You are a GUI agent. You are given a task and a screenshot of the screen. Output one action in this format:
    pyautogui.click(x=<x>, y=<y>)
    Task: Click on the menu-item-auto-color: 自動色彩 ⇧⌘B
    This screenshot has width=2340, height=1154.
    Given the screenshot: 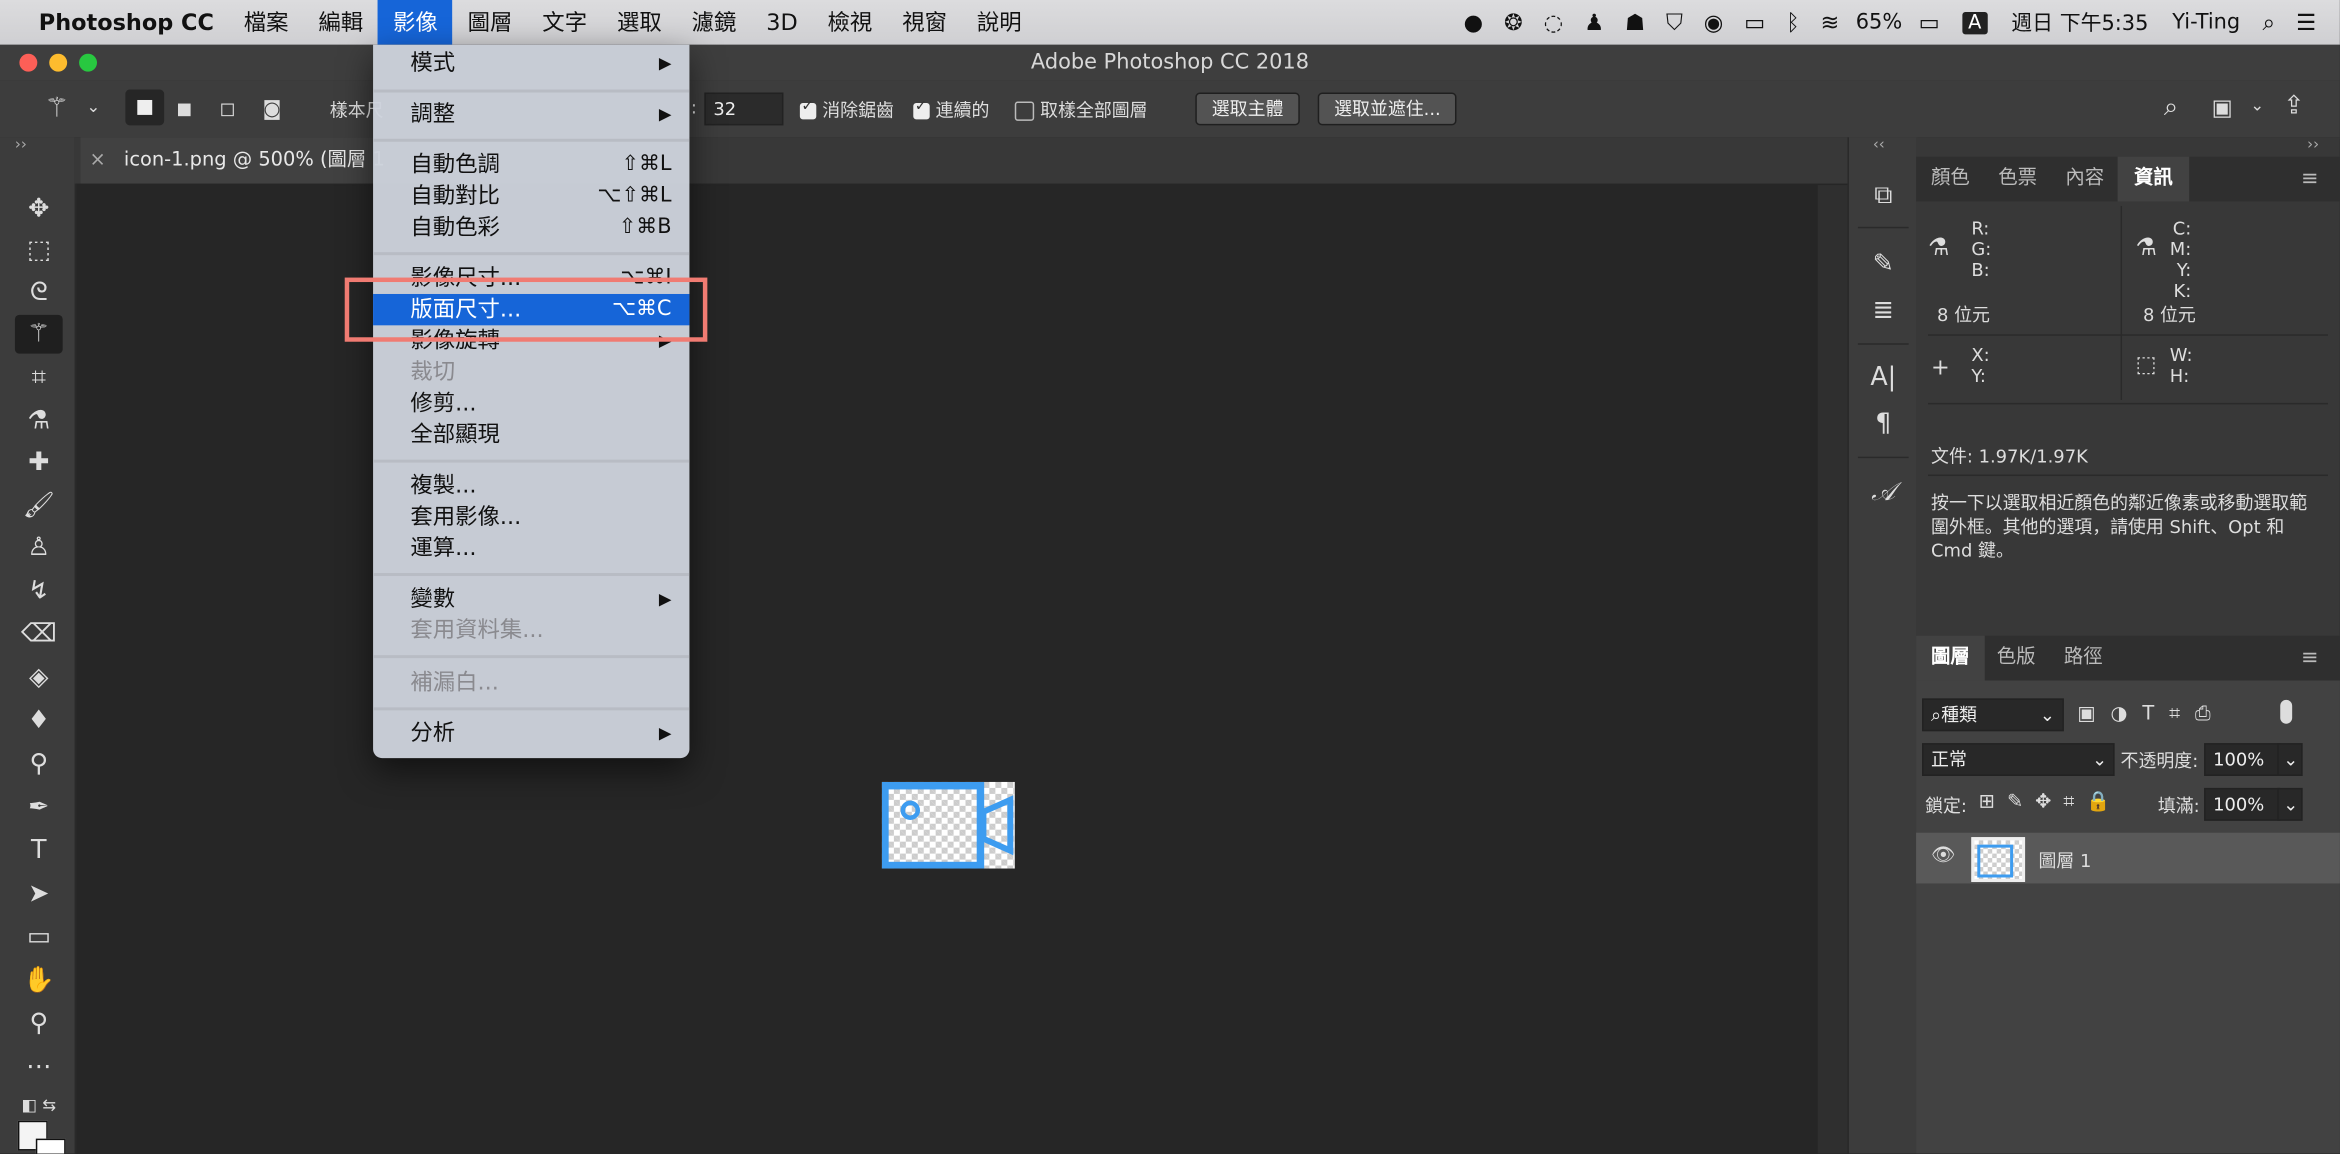 What is the action you would take?
    pyautogui.click(x=531, y=227)
    